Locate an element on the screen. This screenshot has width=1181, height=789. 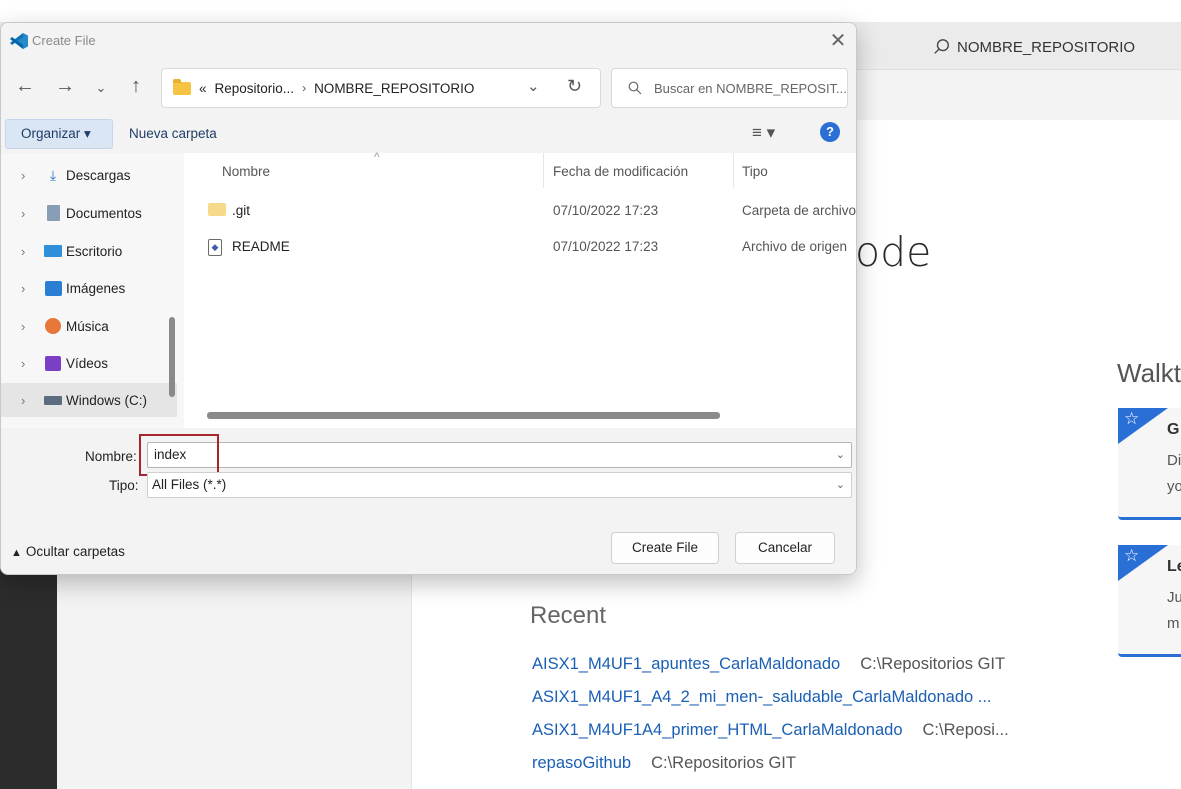
side-bar is located at coordinates (234, 674).